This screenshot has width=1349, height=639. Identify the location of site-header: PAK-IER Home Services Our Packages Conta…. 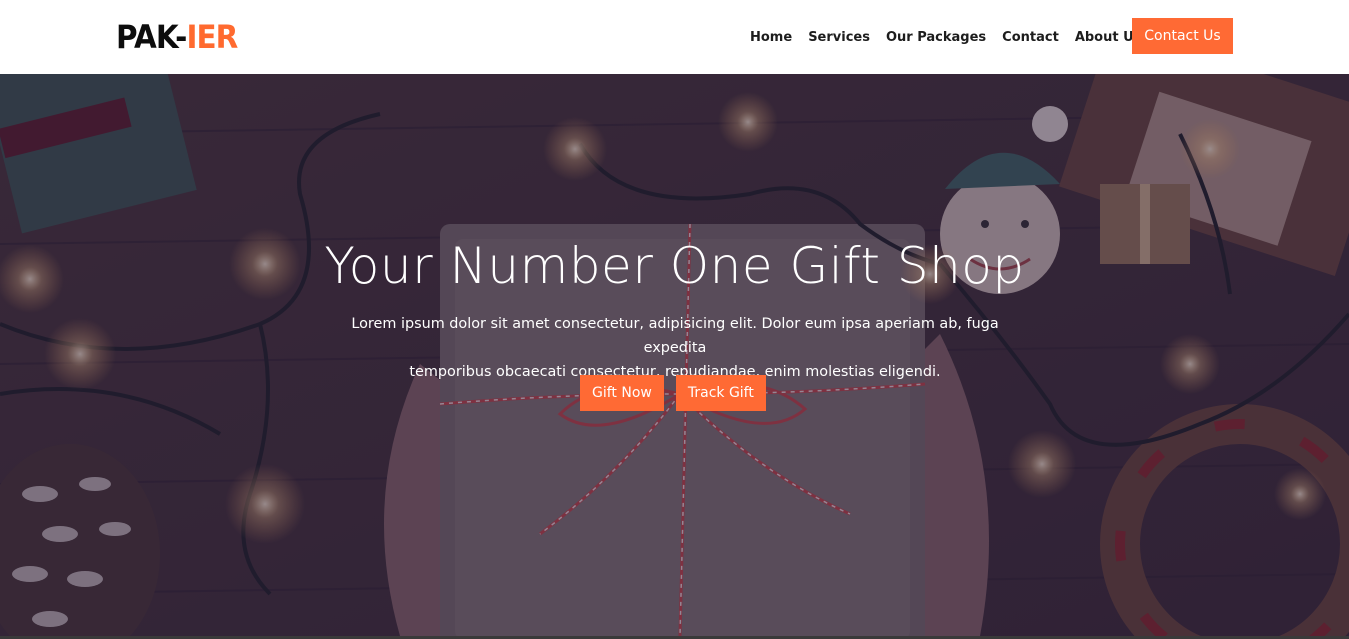
(674, 37).